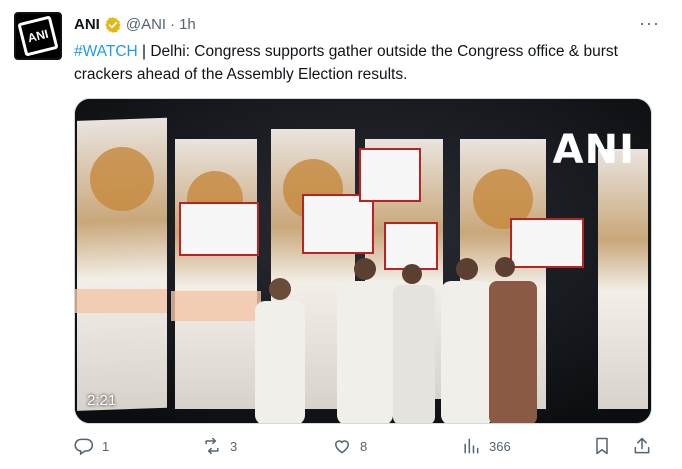 Image resolution: width=682 pixels, height=469 pixels. I want to click on avatar: ANI, so click(38, 36).